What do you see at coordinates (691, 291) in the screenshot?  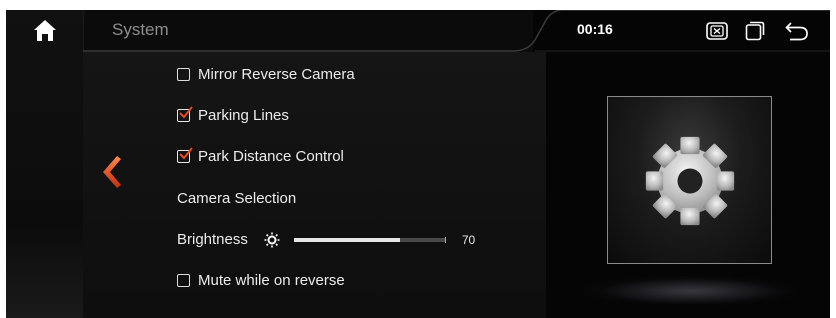 I see `preview-reflection` at bounding box center [691, 291].